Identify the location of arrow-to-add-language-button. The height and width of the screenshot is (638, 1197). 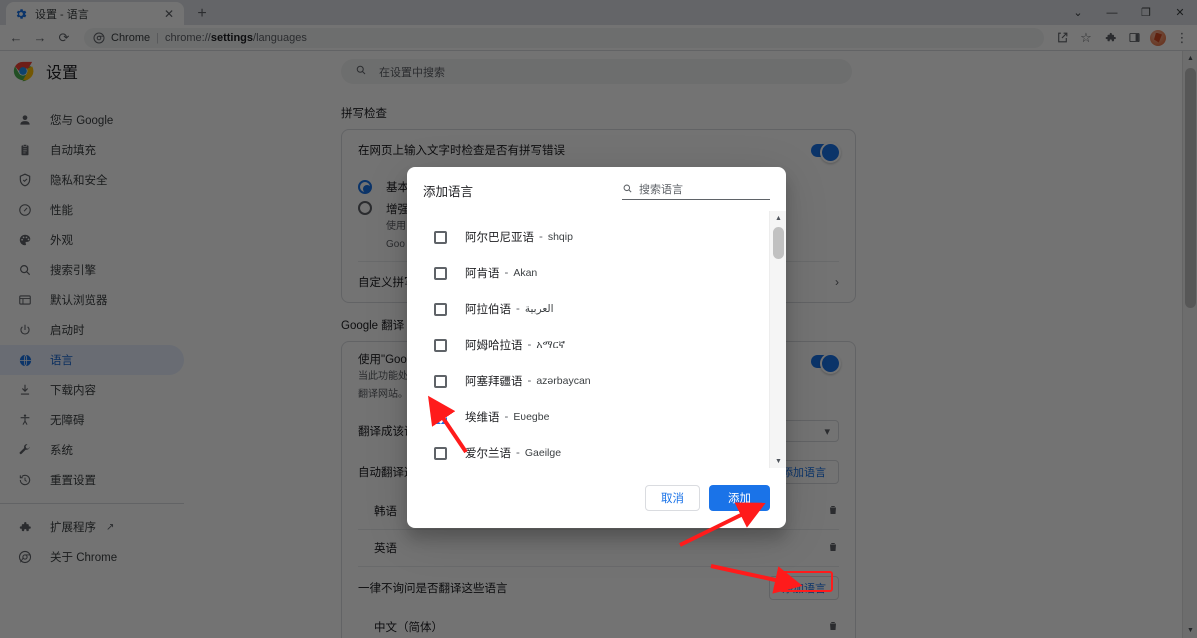
(756, 579).